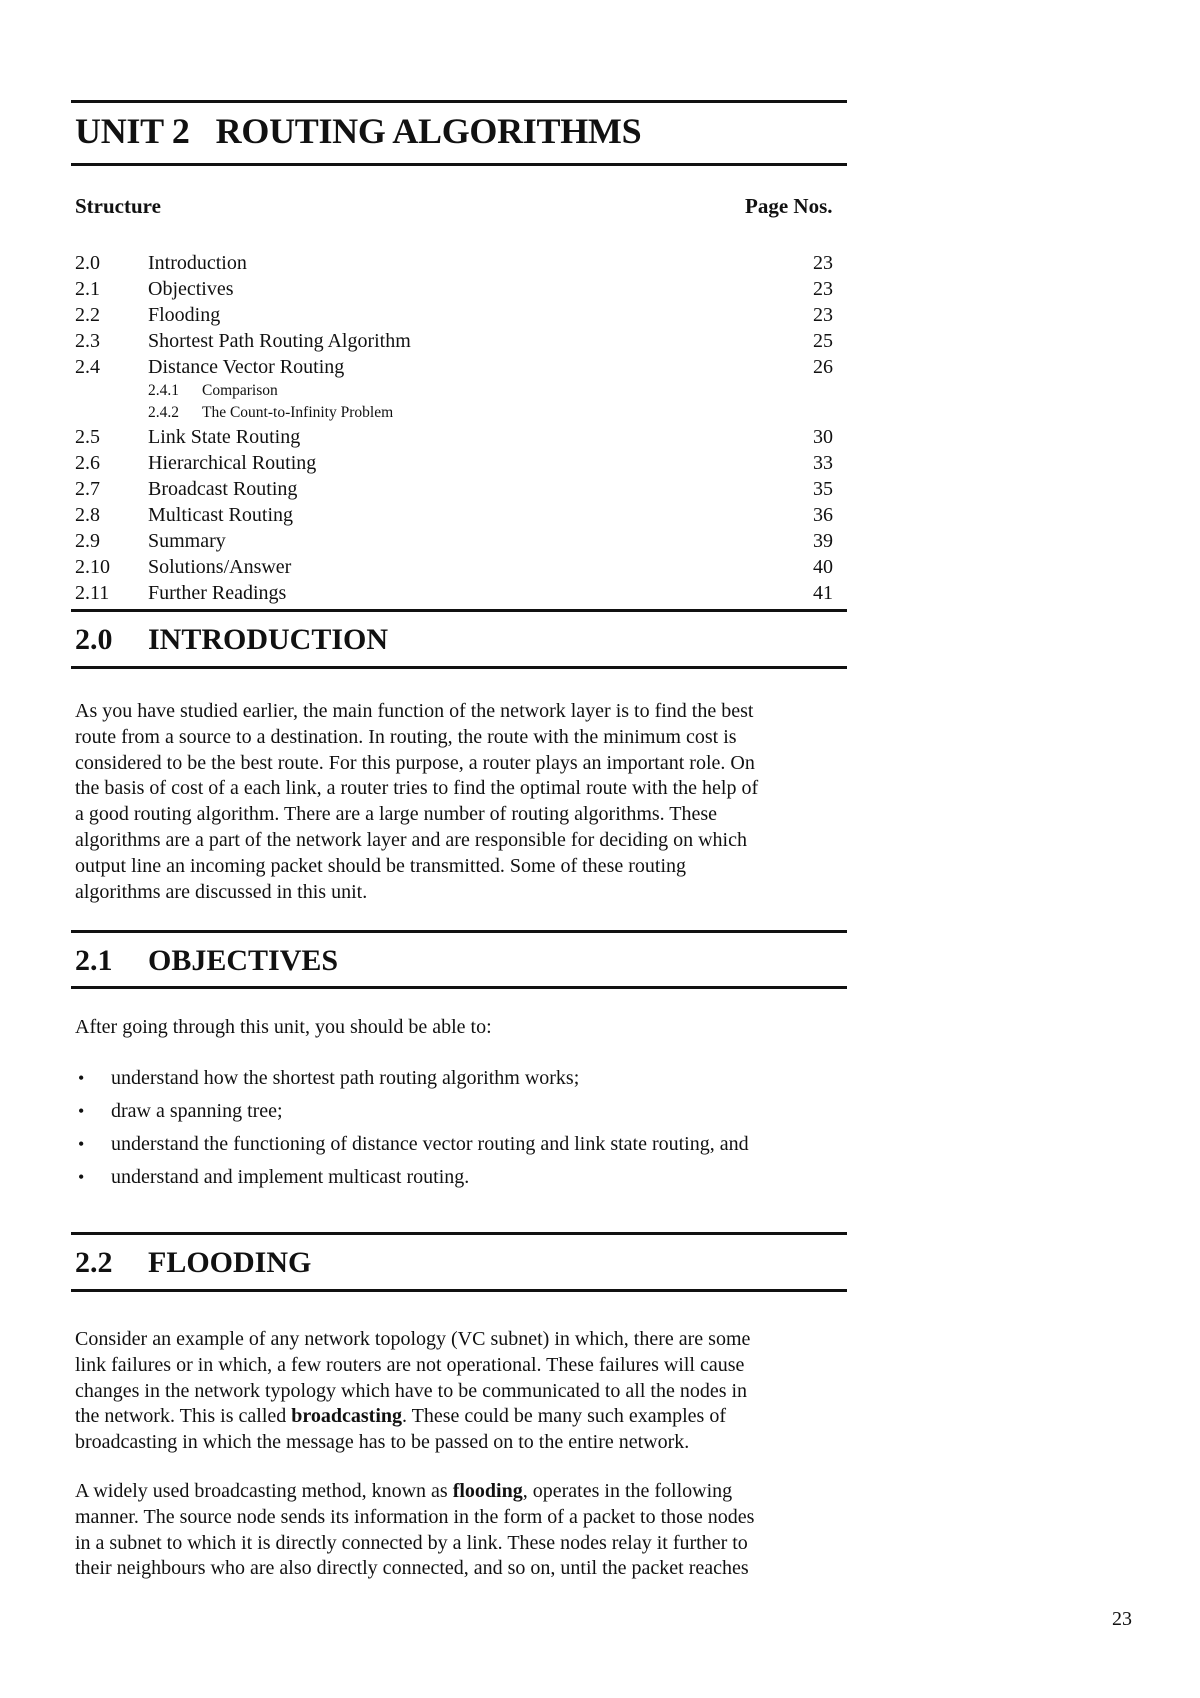 This screenshot has width=1200, height=1698. I want to click on toc-entry-title: Flooding, so click(184, 315).